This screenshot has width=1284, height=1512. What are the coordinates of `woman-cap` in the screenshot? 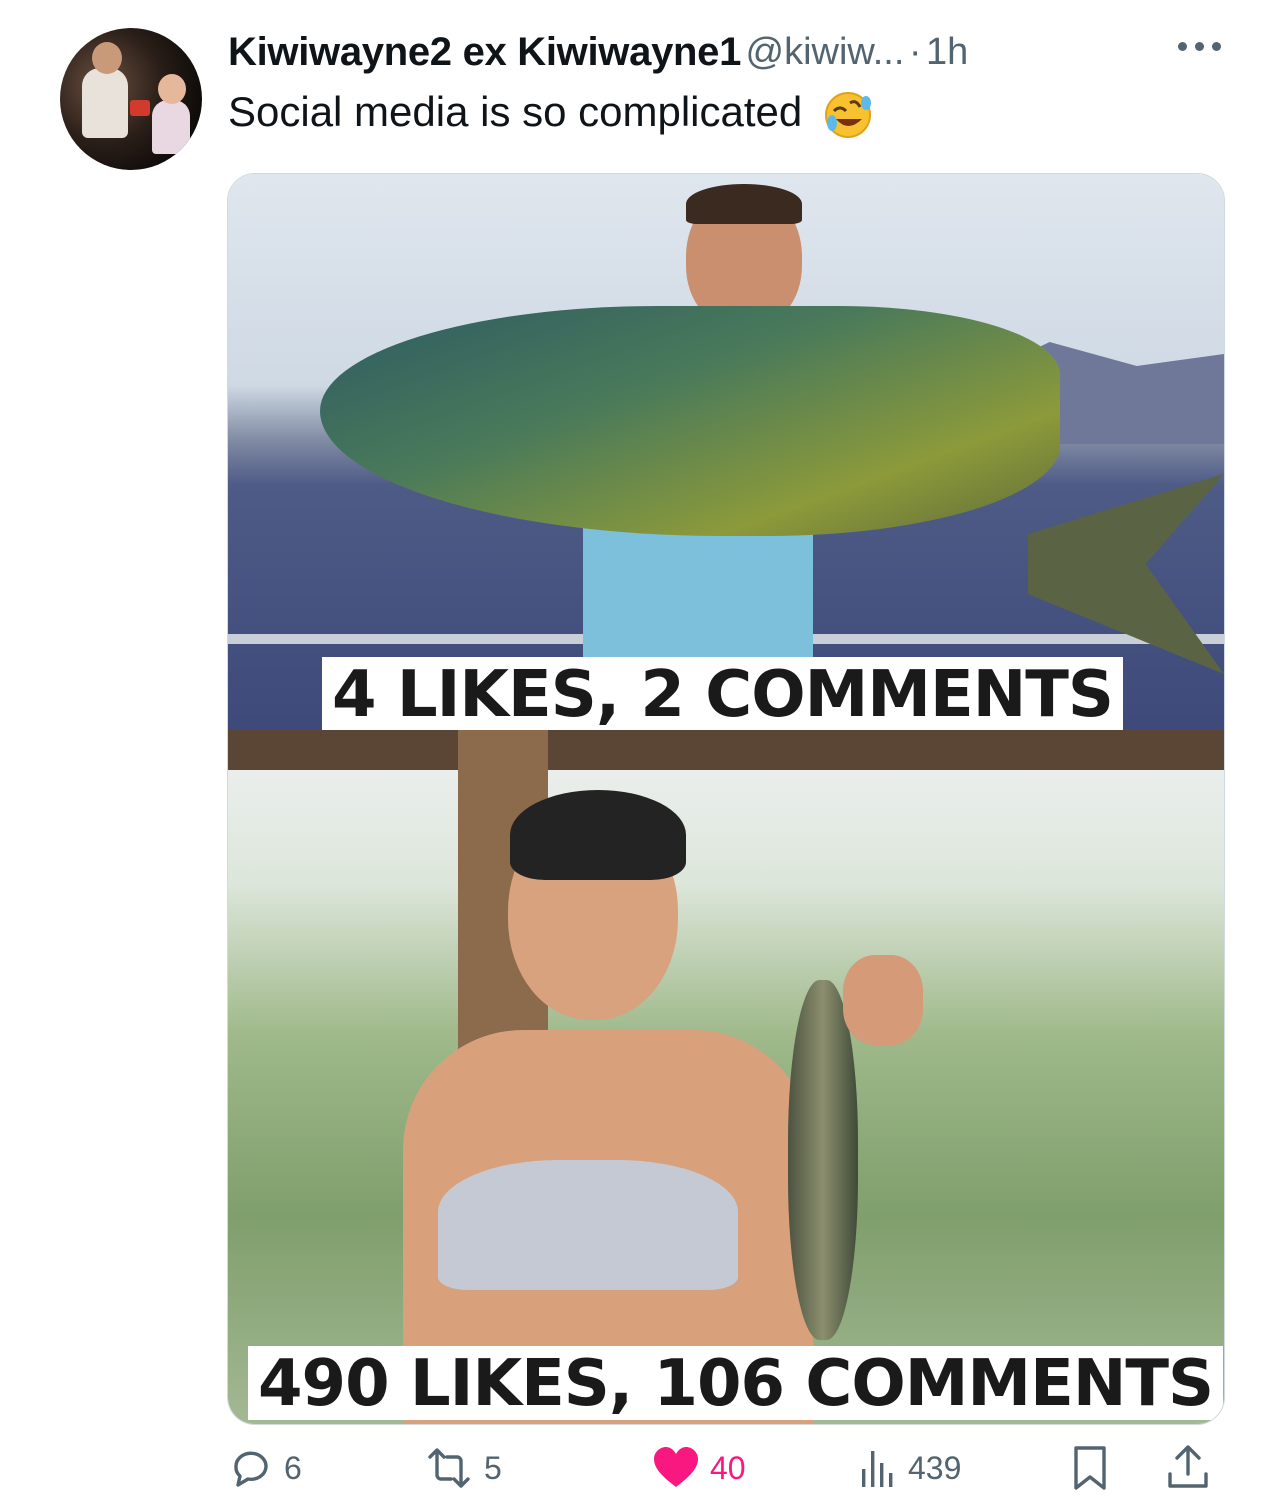 It's located at (598, 835).